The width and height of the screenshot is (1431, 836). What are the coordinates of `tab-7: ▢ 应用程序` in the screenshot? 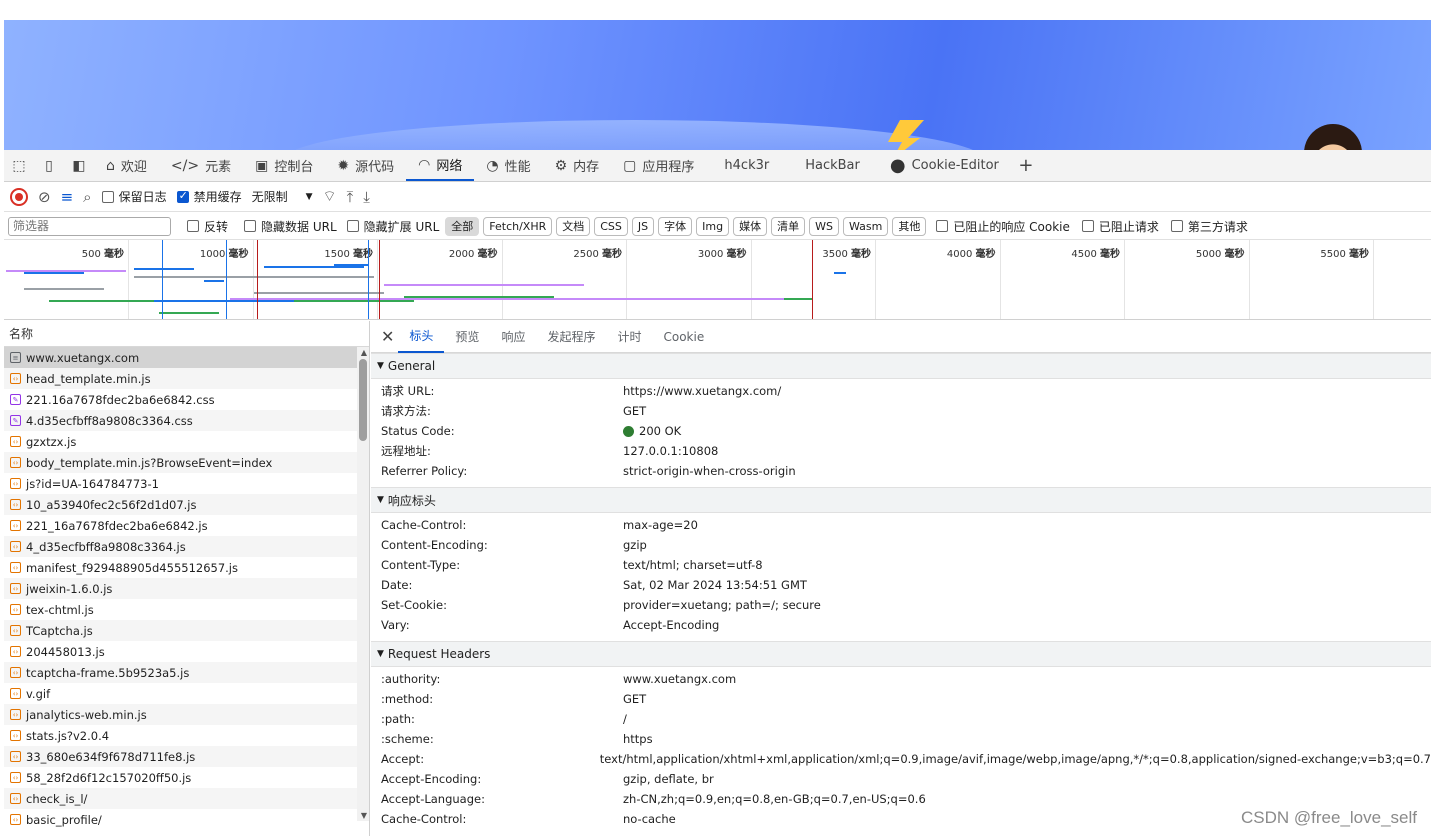 It's located at (658, 166).